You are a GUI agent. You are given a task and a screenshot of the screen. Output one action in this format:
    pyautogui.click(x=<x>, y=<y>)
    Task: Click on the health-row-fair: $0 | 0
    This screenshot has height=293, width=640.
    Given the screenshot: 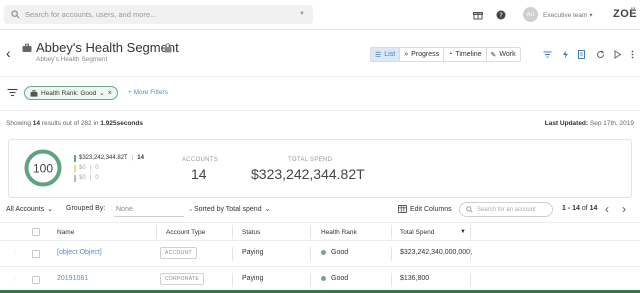 What is the action you would take?
    pyautogui.click(x=109, y=168)
    